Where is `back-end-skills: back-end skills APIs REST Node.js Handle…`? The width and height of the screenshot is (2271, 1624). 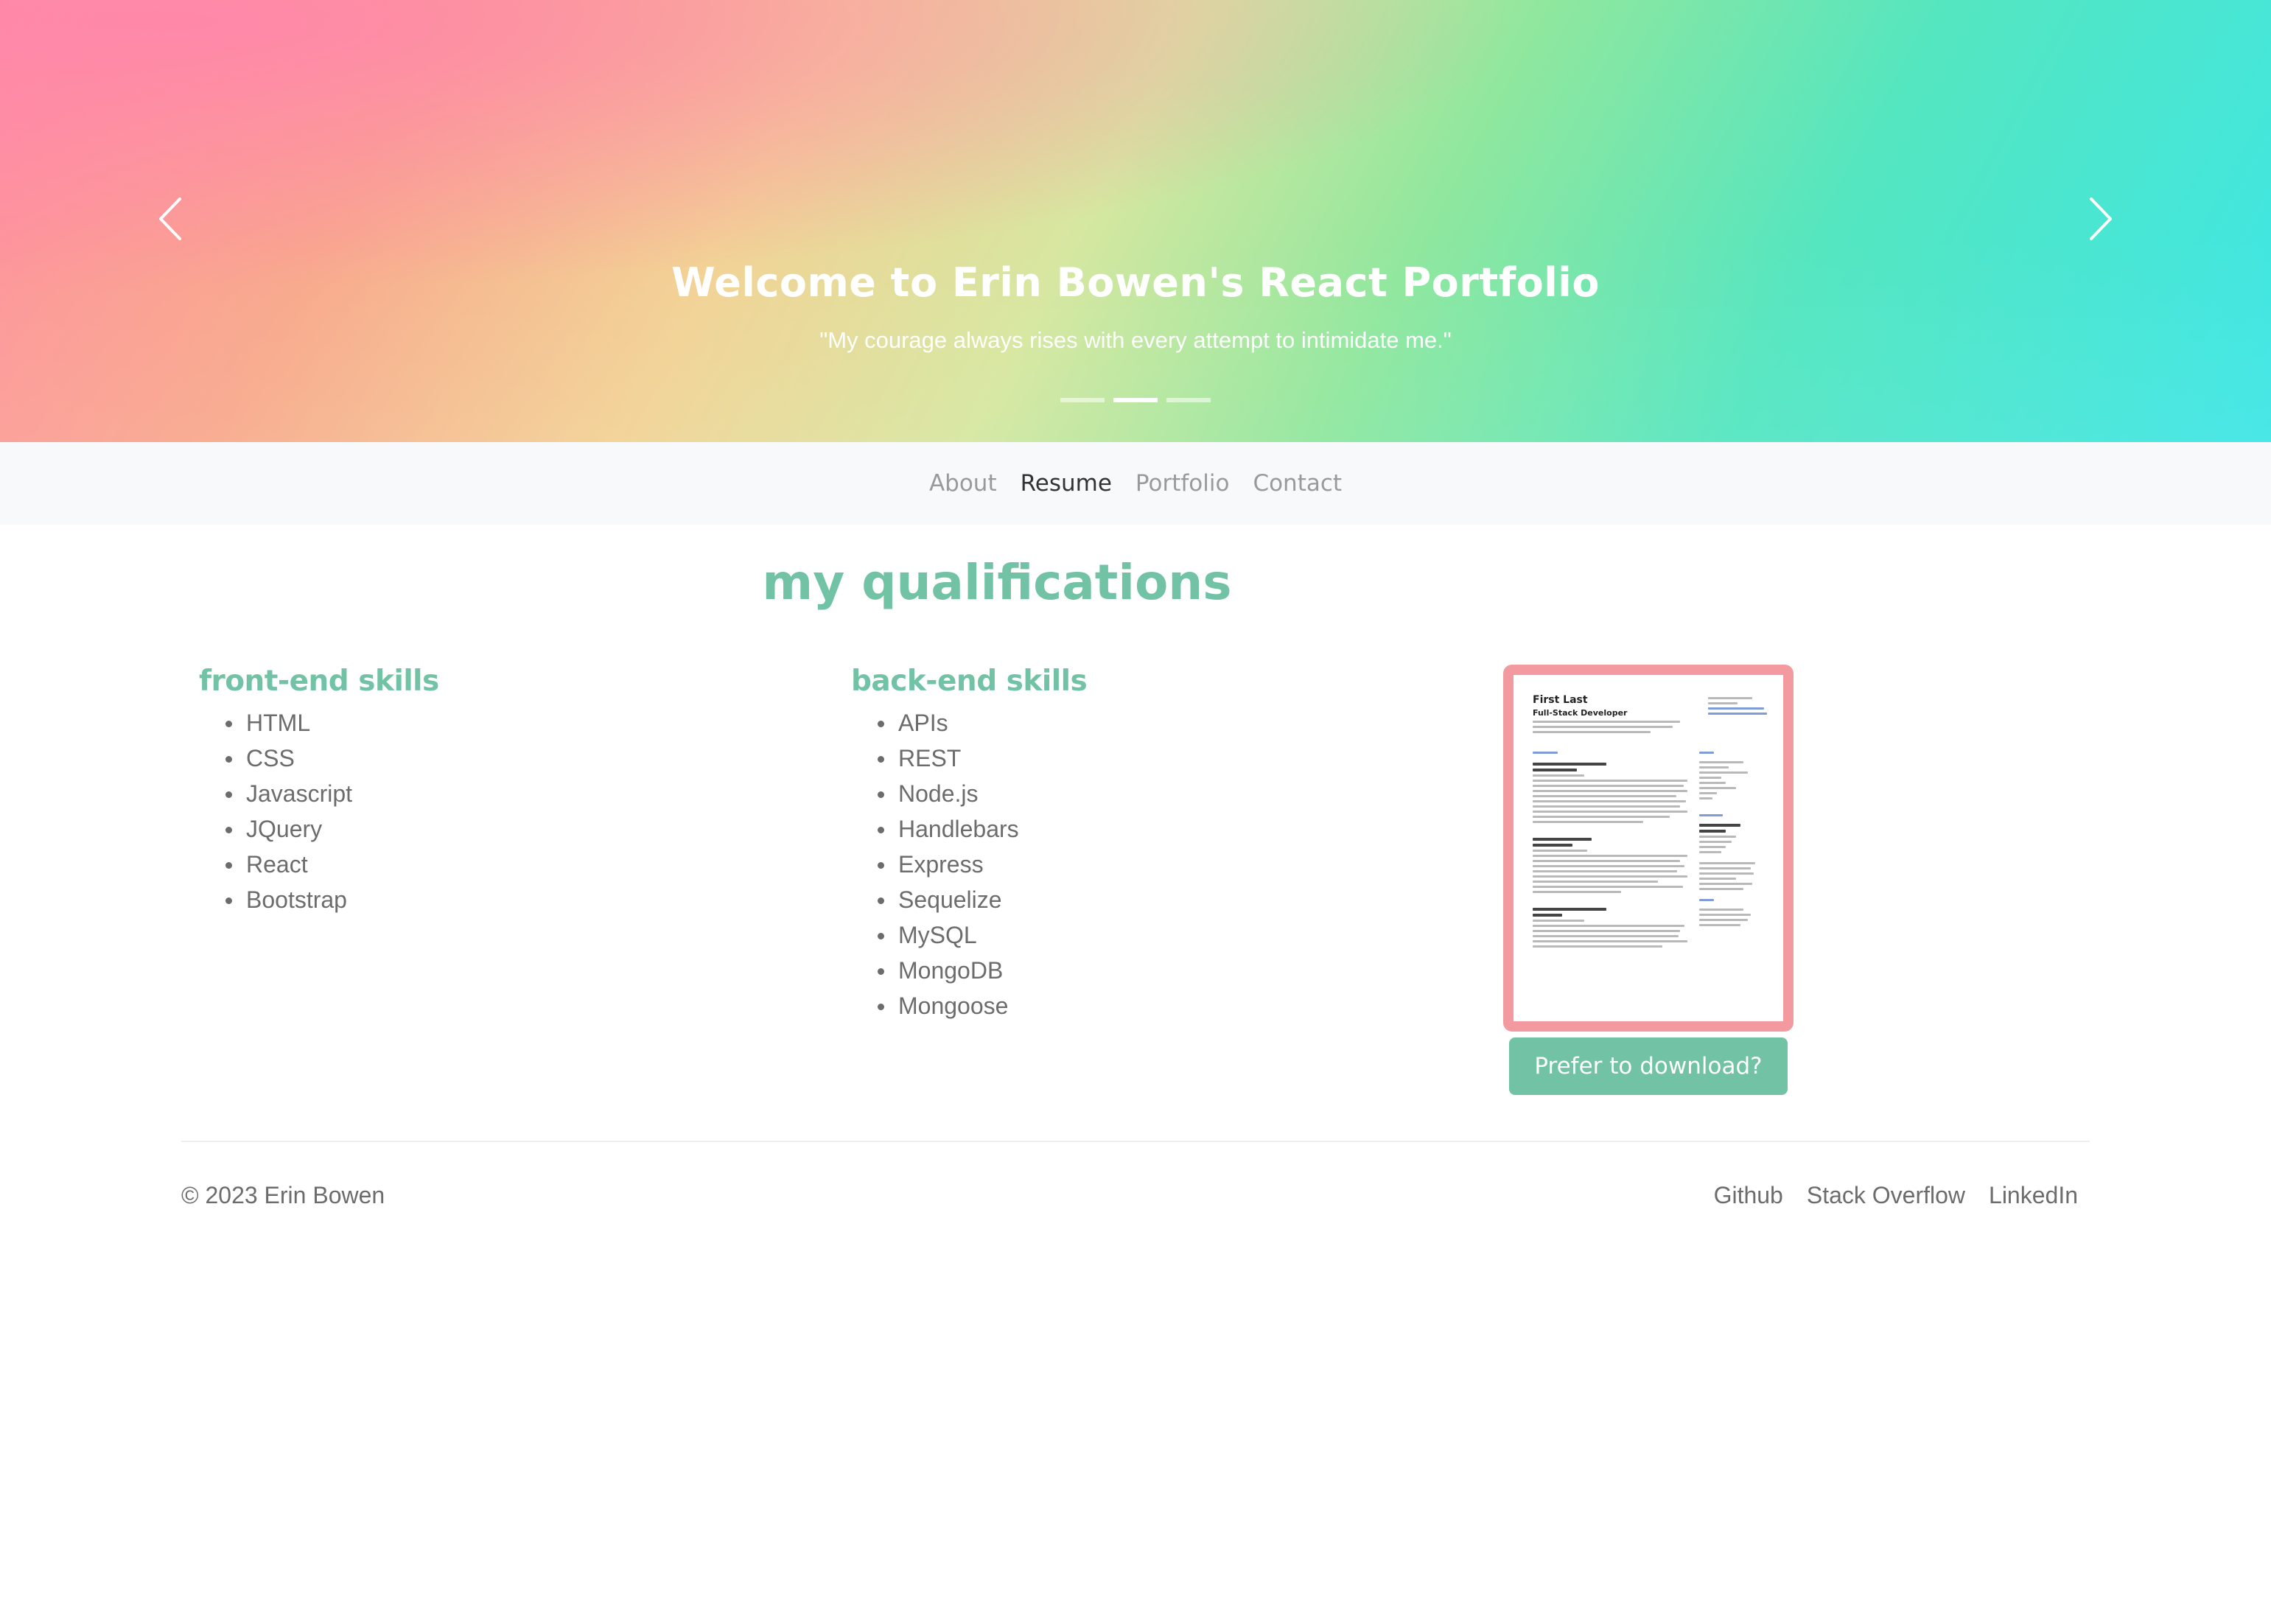 back-end-skills: back-end skills APIs REST Node.js Handle… is located at coordinates (969, 844).